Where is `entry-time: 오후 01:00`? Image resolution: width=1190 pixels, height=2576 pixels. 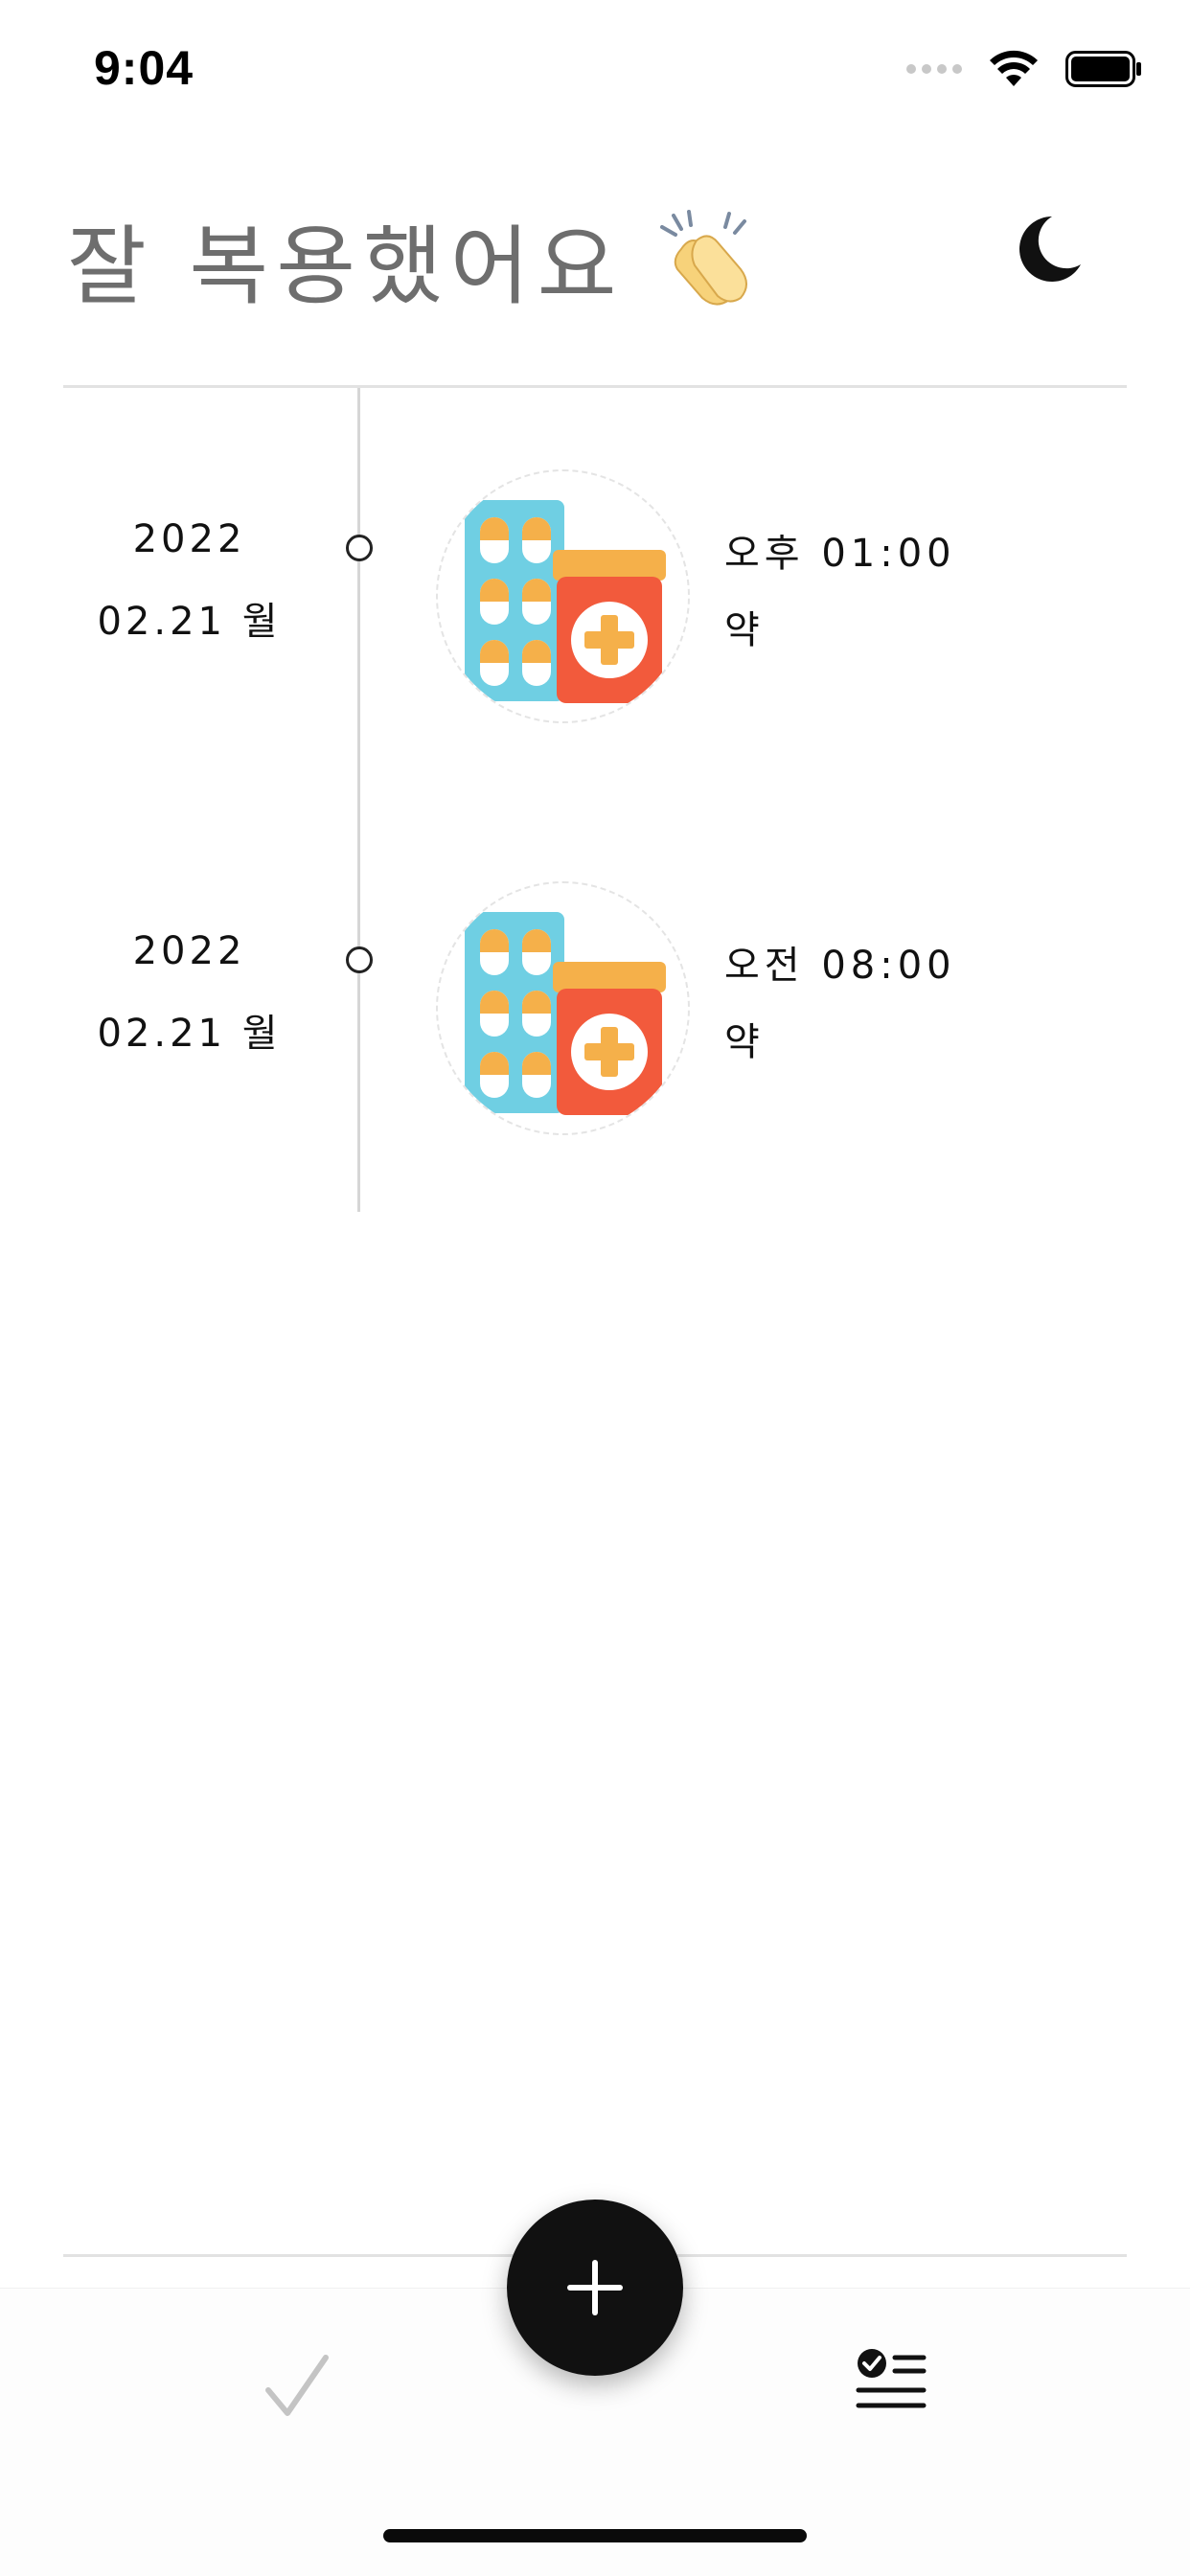 entry-time: 오후 01:00 is located at coordinates (840, 554).